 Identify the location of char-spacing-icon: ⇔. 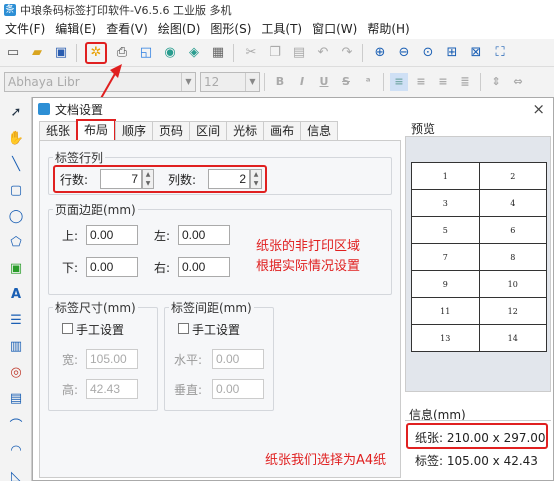
(518, 82).